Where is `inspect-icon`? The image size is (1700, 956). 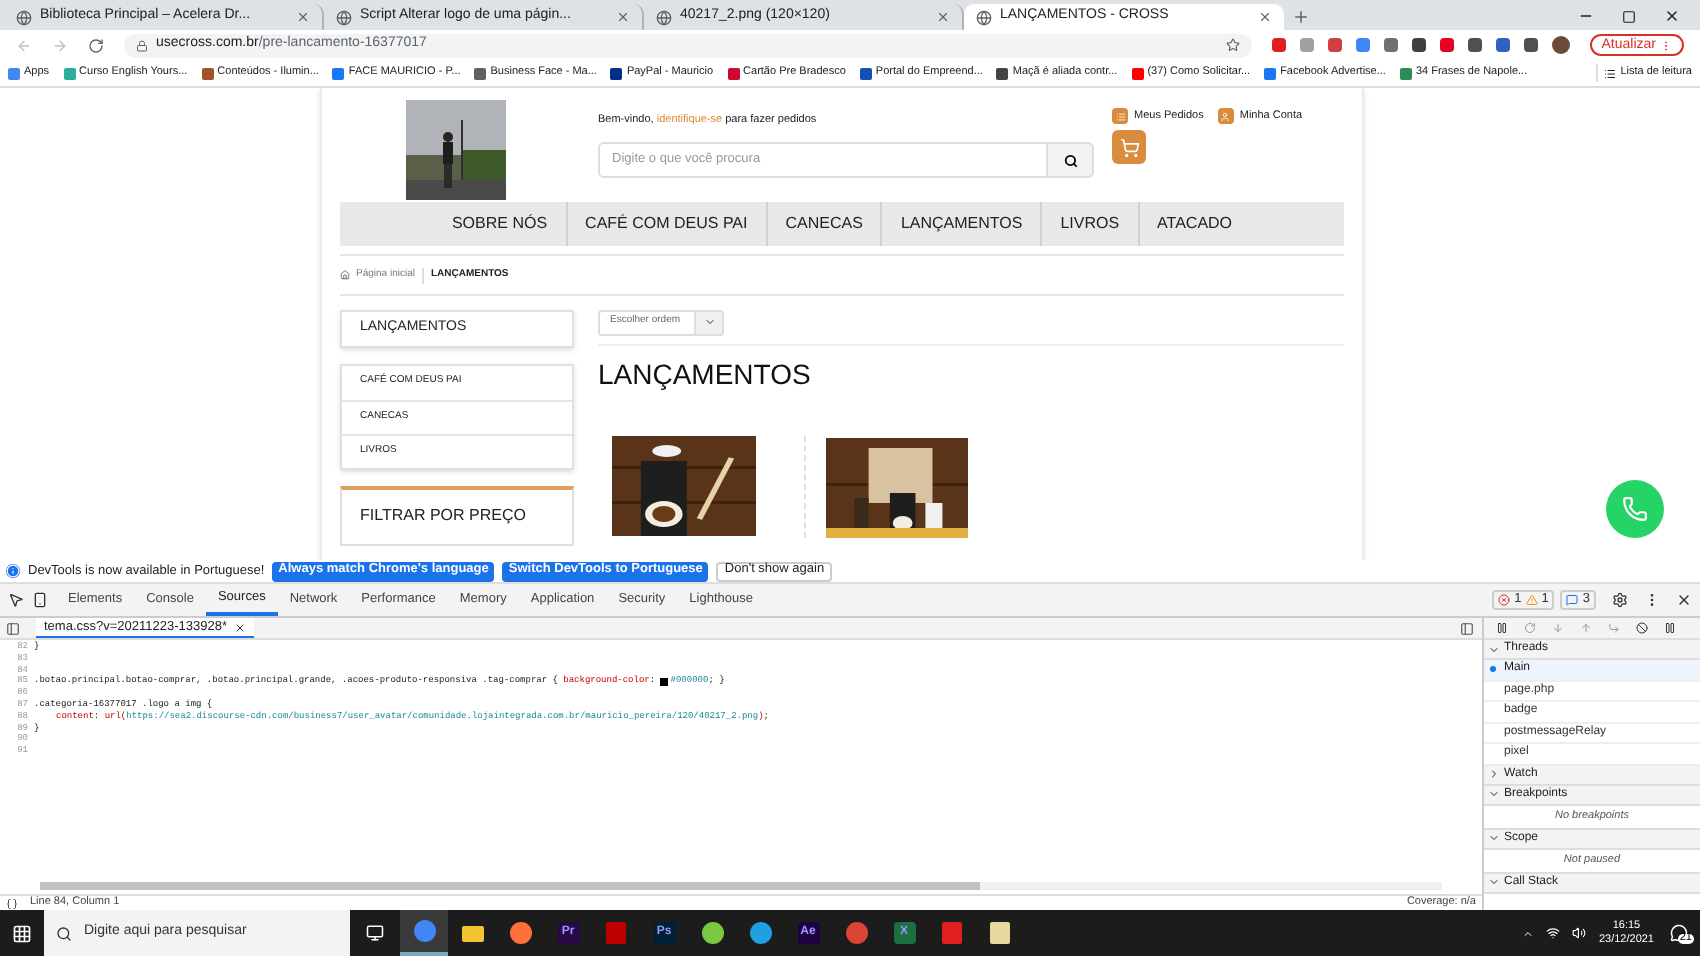
inspect-icon is located at coordinates (16, 600).